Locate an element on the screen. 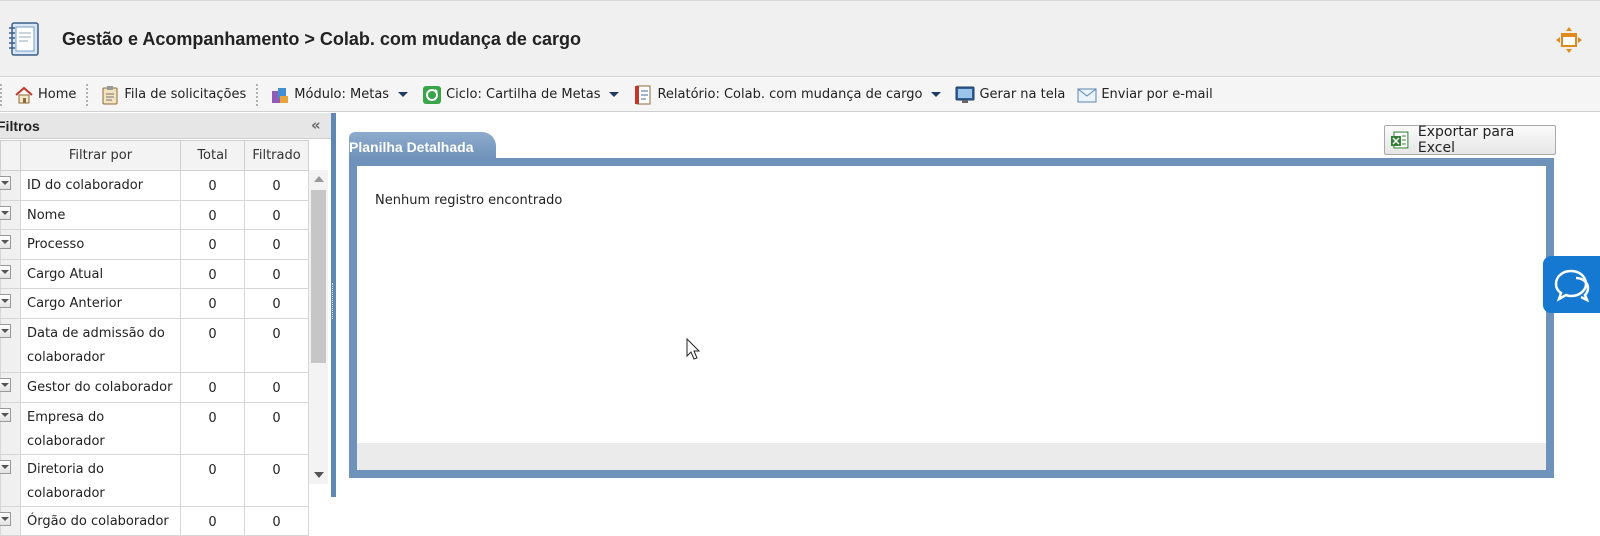  scroll-up-icon is located at coordinates (319, 179).